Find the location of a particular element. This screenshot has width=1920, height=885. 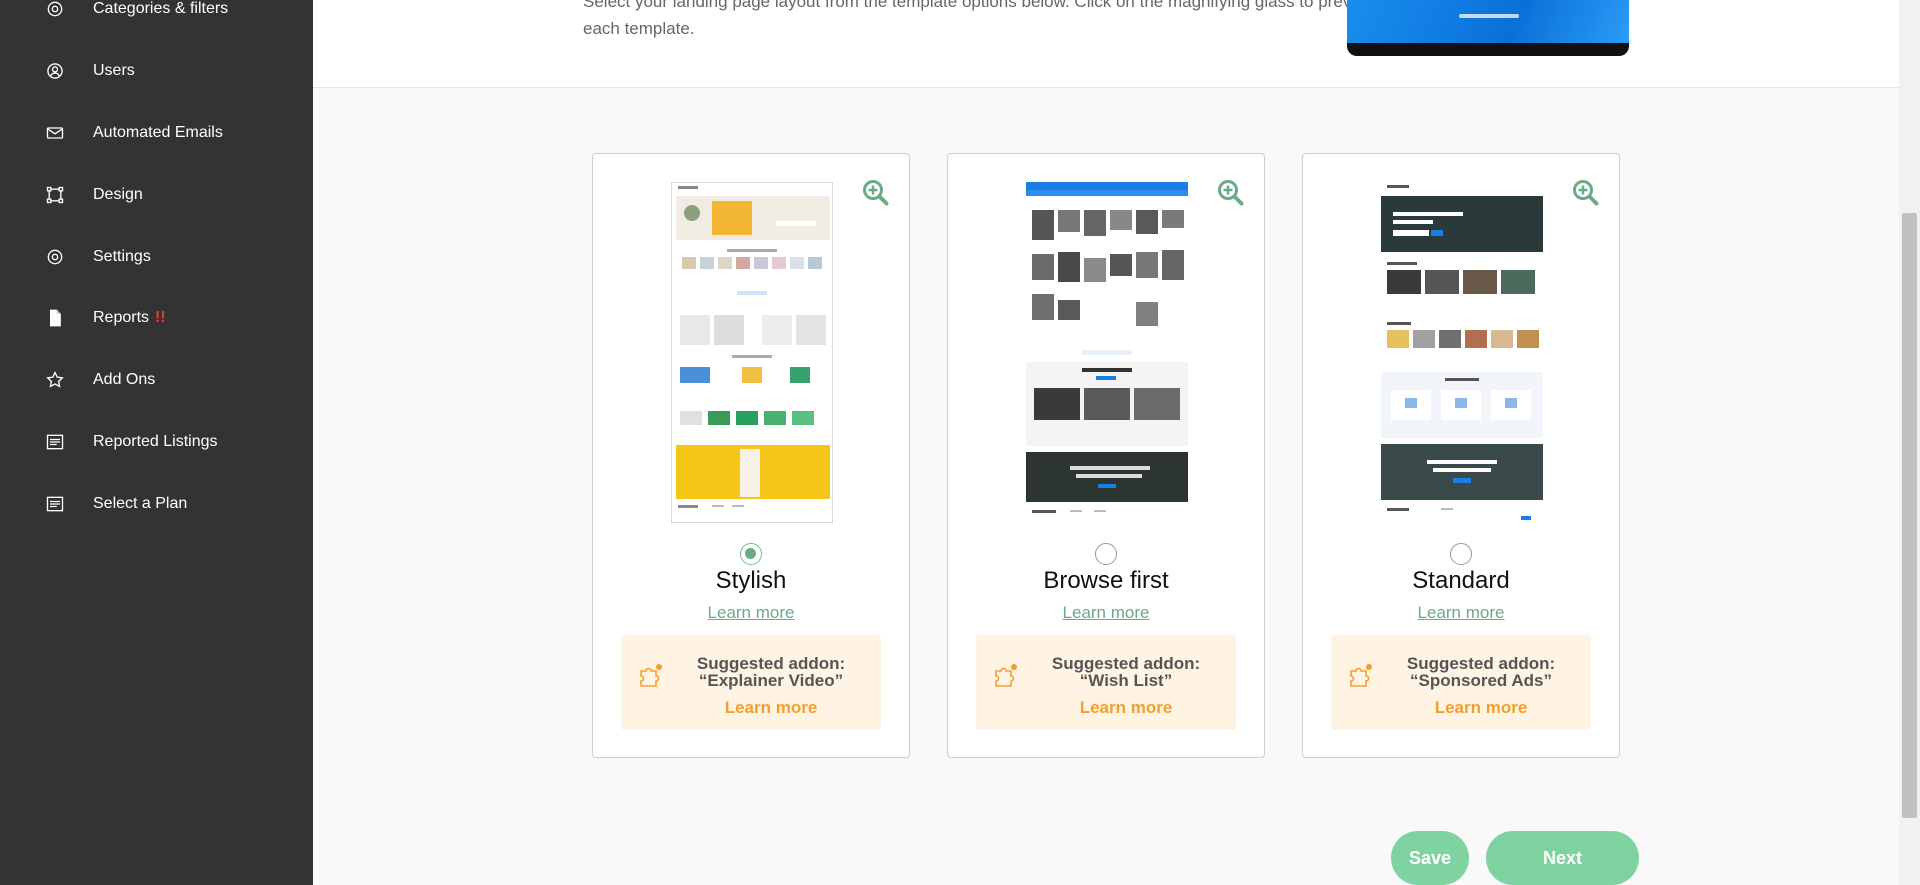

template-title: Browse first is located at coordinates (1106, 580).